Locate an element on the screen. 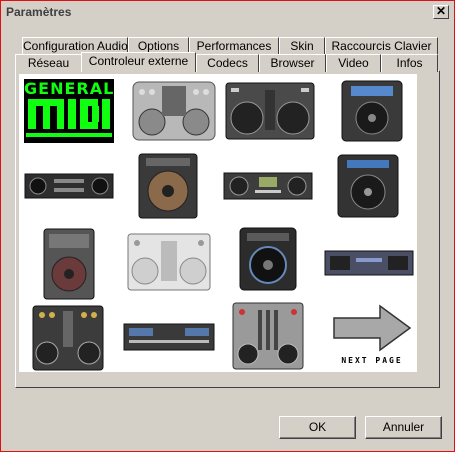  general-midi-logo: GENERAL is located at coordinates (69, 111).